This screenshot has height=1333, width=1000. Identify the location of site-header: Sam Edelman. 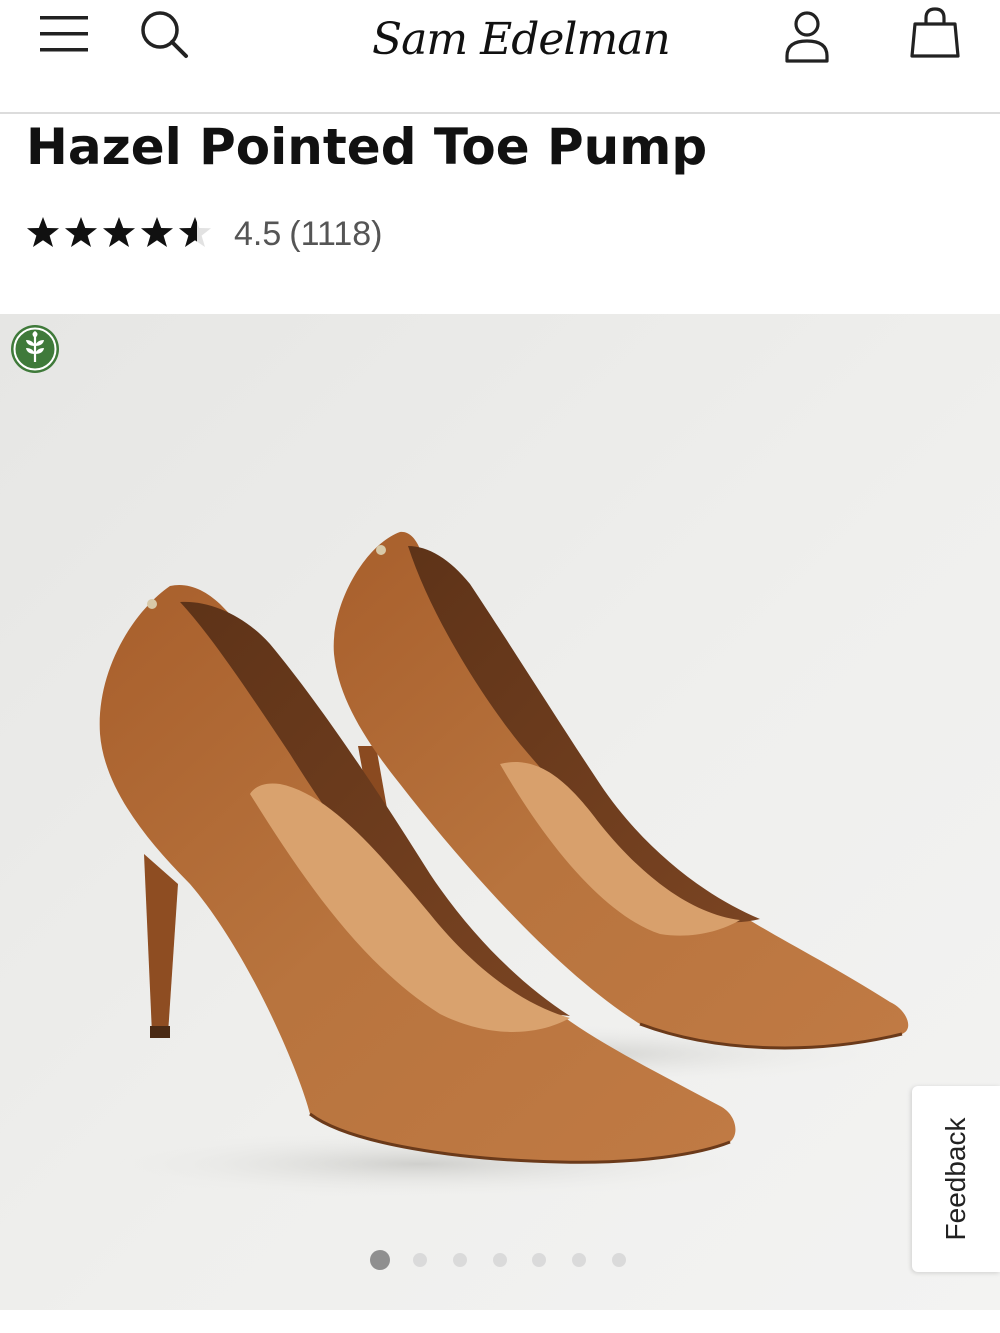
(500, 57).